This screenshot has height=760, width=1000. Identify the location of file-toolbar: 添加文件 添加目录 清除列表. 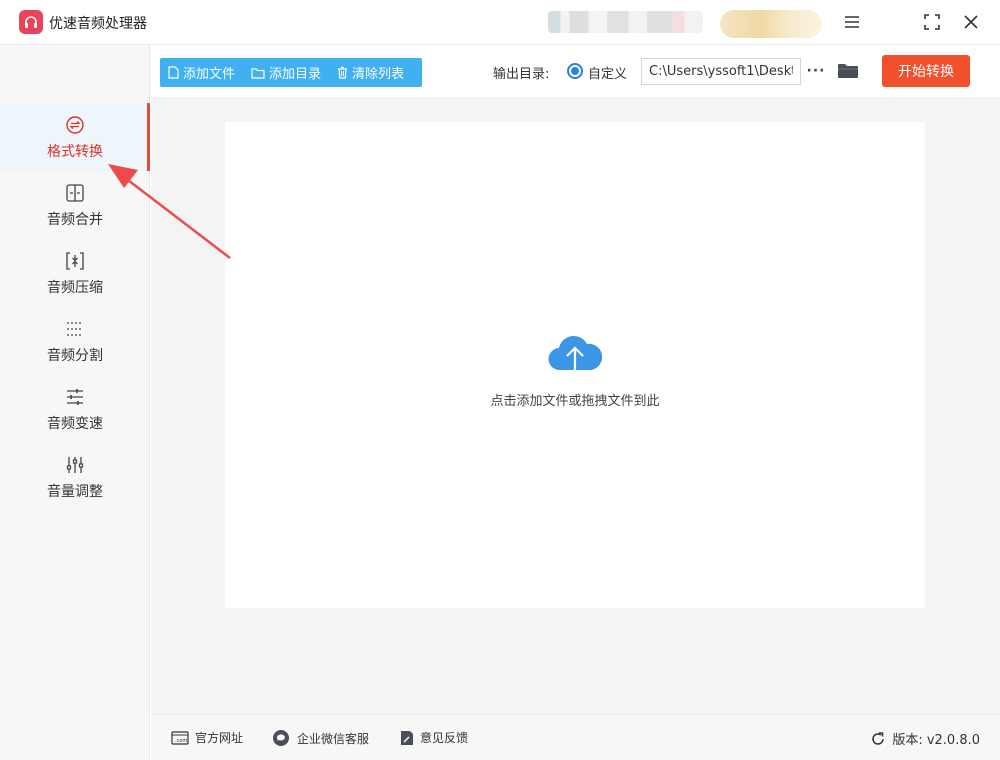
(291, 72).